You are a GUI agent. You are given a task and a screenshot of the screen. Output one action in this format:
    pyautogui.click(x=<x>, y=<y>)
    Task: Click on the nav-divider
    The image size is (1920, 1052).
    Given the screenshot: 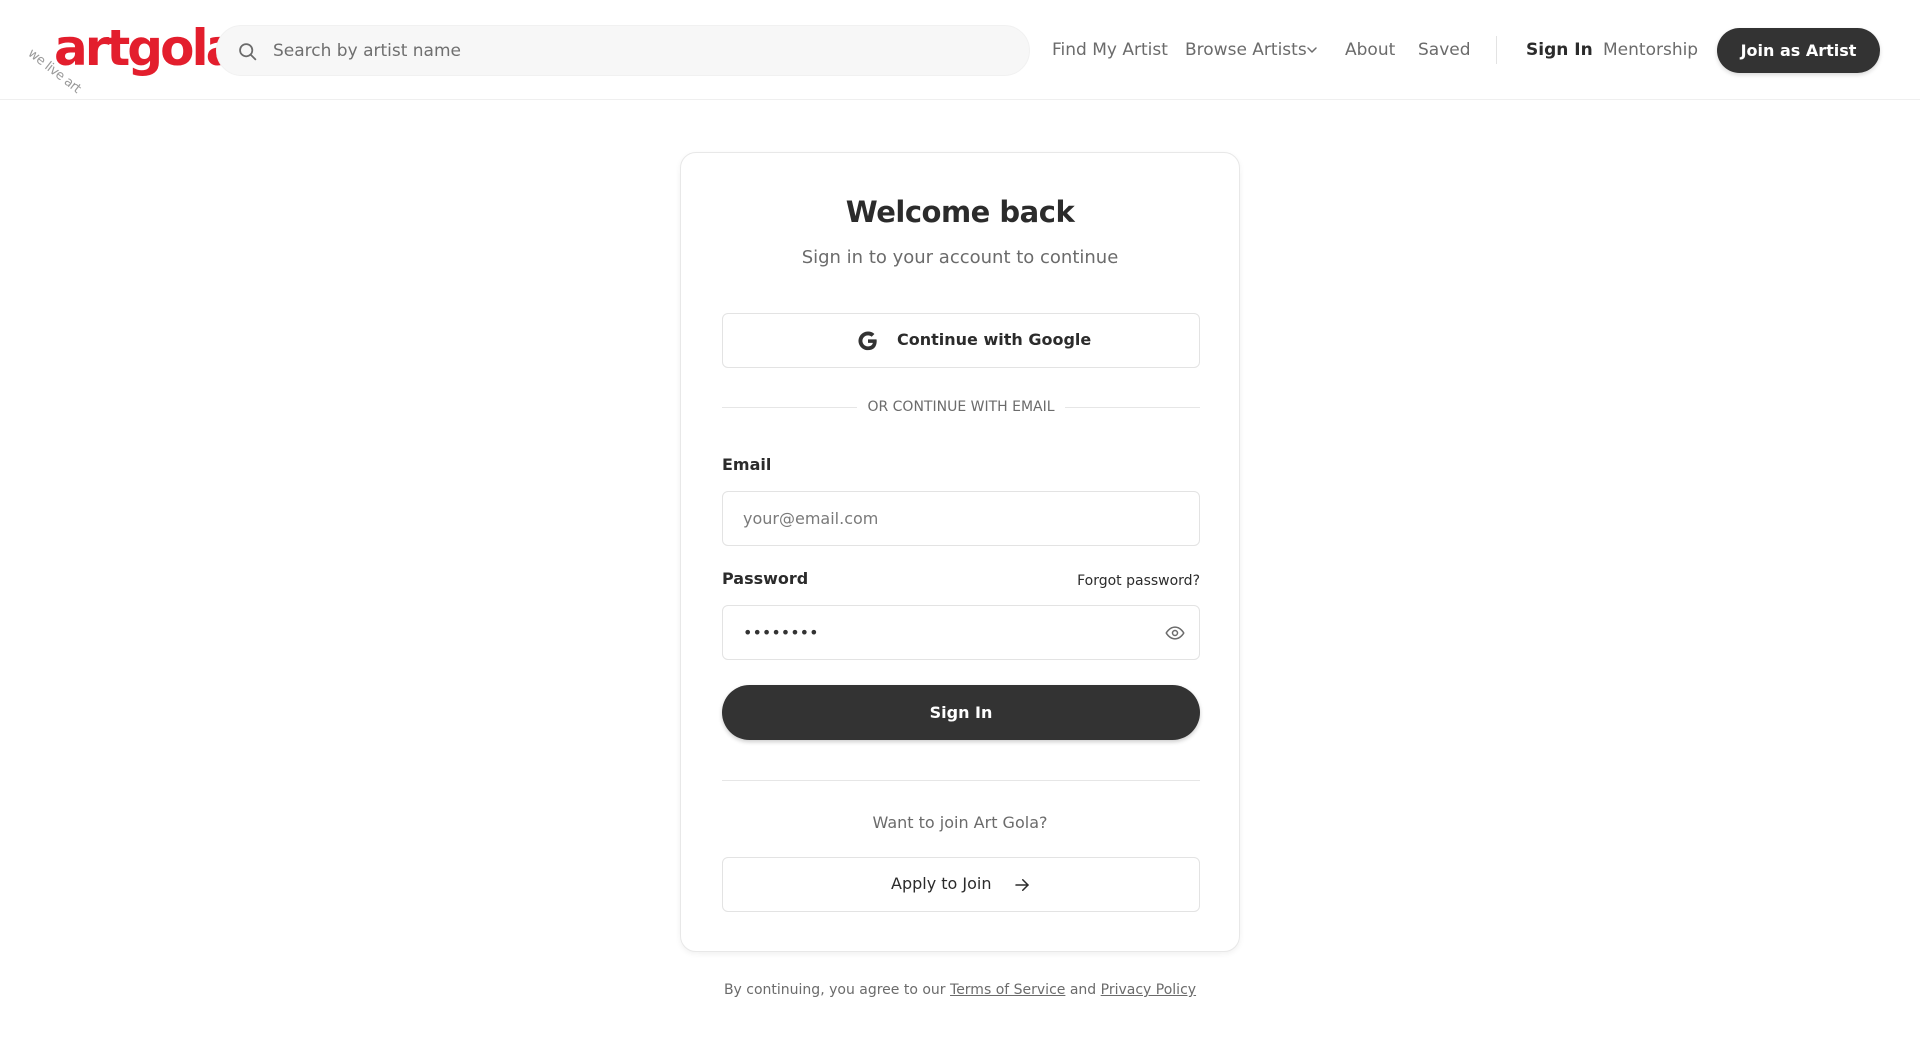 What is the action you would take?
    pyautogui.click(x=1496, y=50)
    